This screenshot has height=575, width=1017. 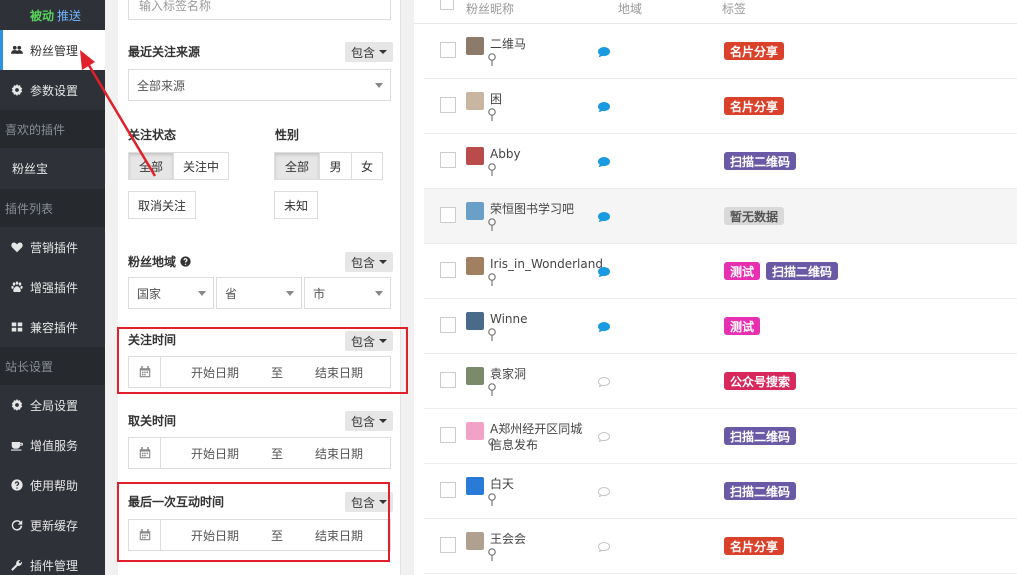 I want to click on fan-nickname: 困, so click(x=538, y=99).